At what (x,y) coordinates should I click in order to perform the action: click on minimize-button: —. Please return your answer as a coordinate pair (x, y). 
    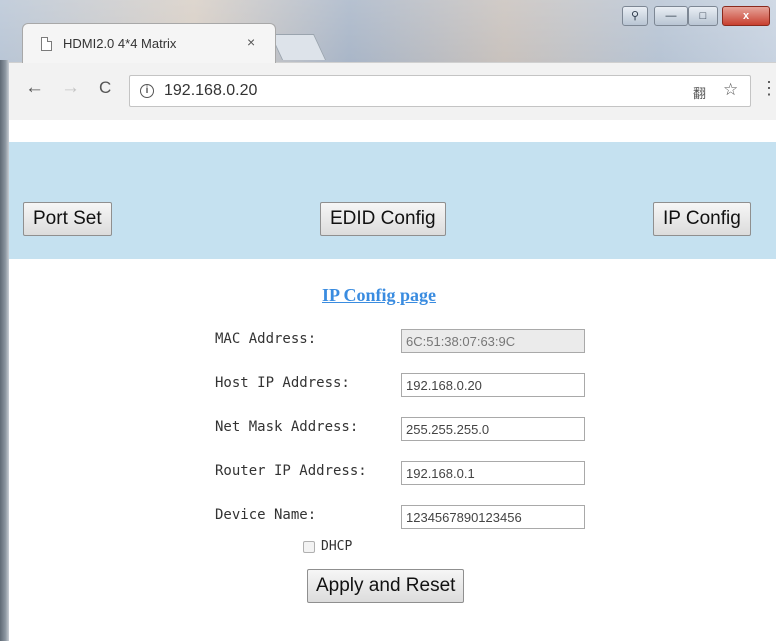
    Looking at the image, I should click on (671, 16).